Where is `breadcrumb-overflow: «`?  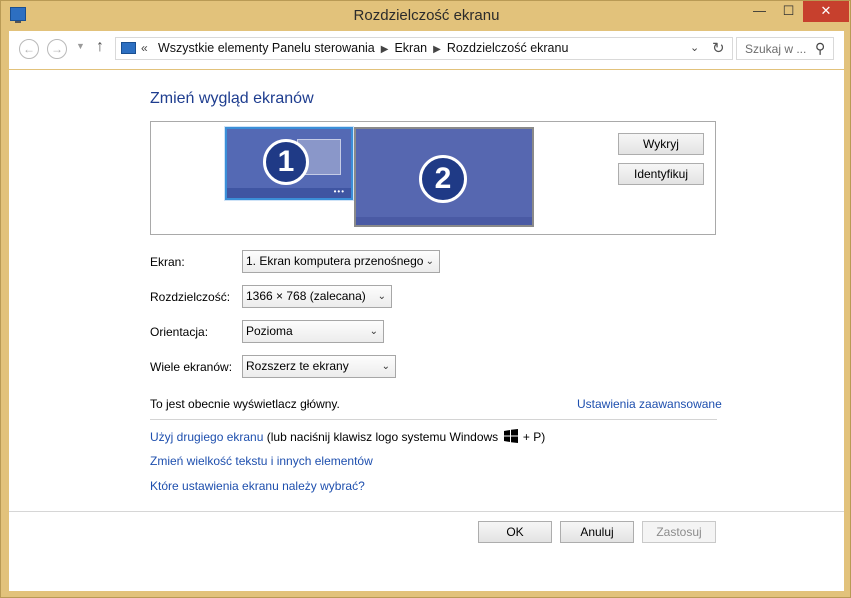 breadcrumb-overflow: « is located at coordinates (144, 48).